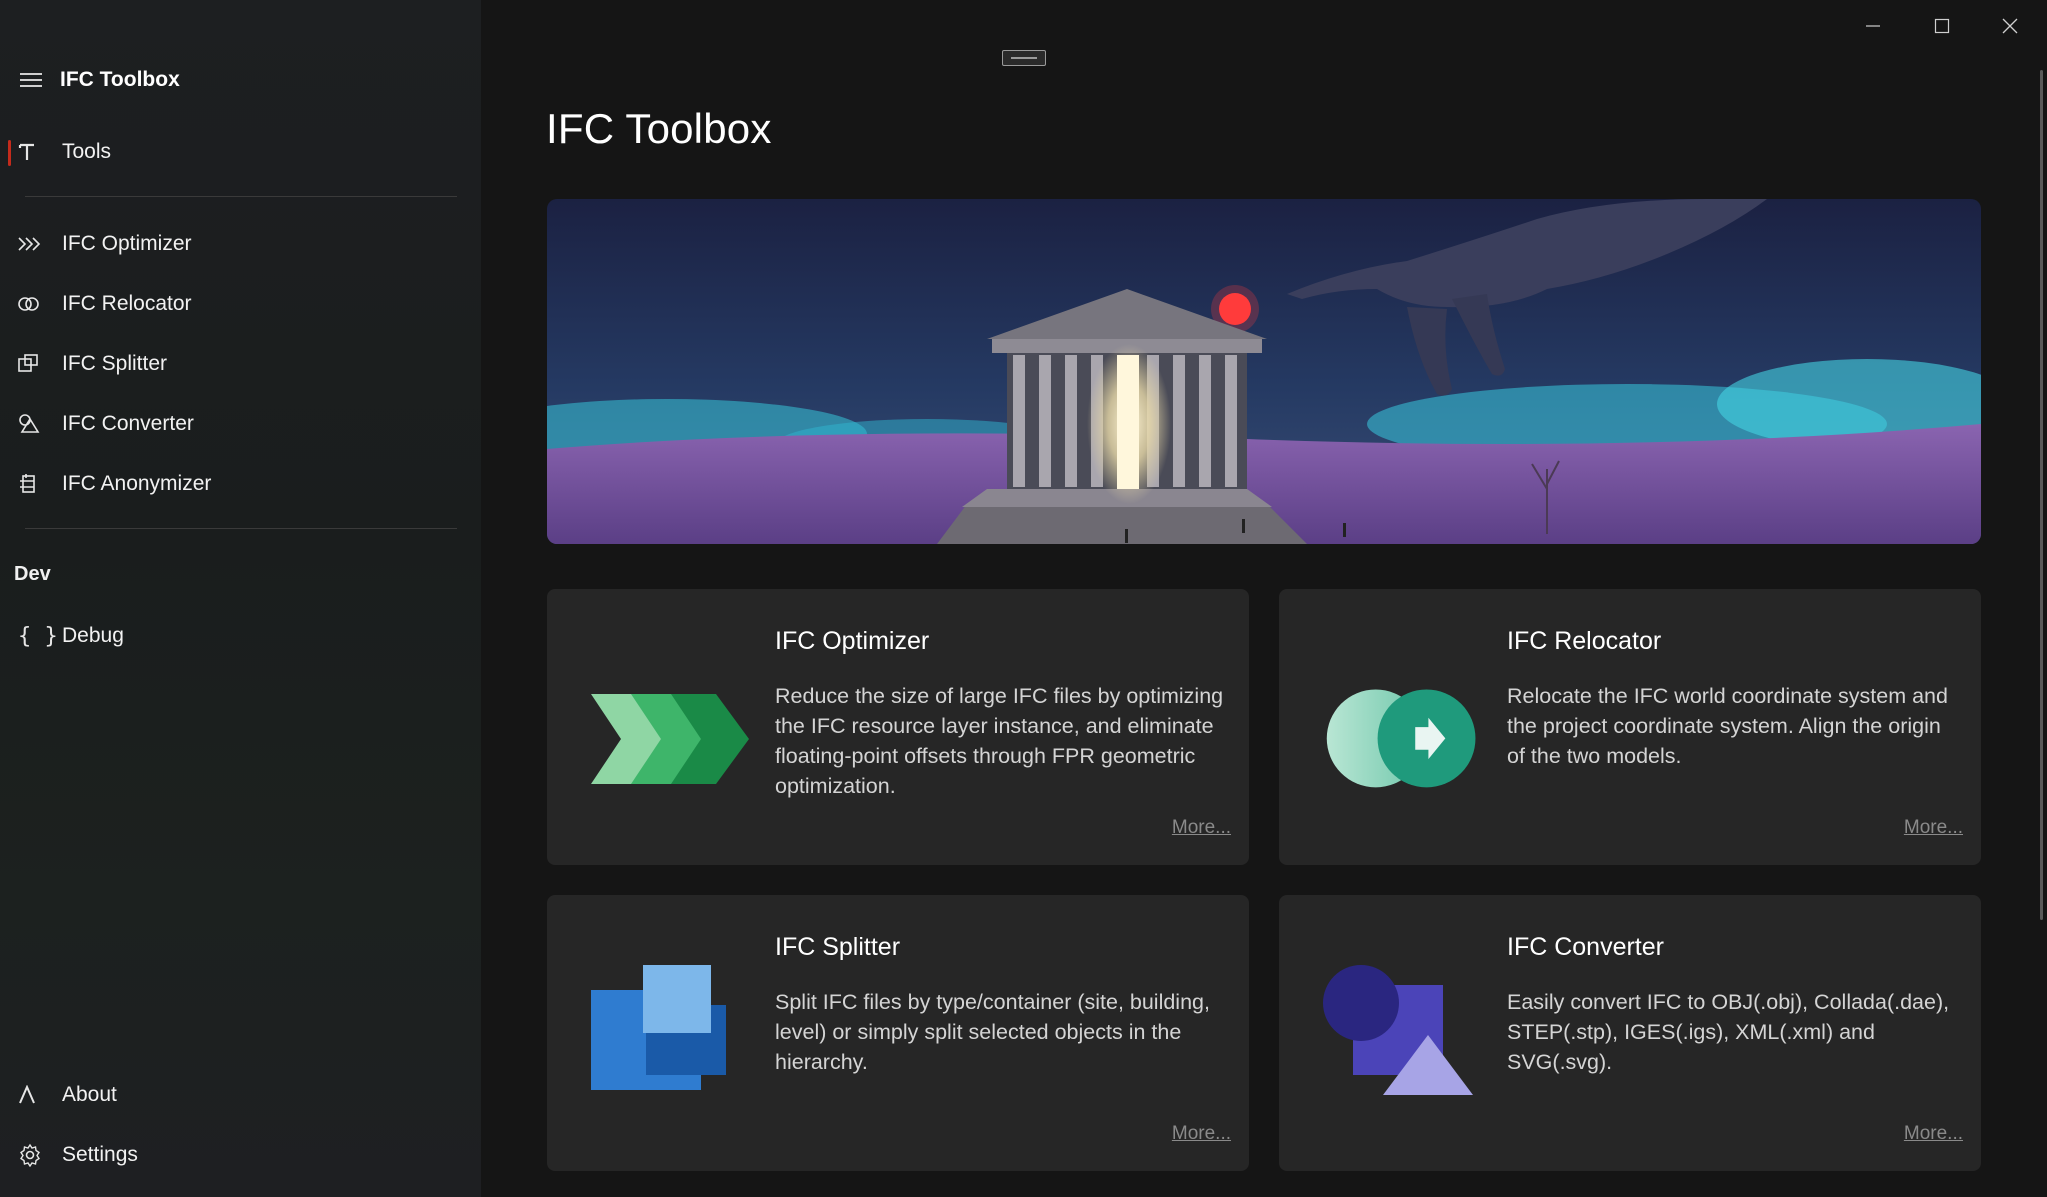  What do you see at coordinates (838, 947) in the screenshot?
I see `card-title: IFC Splitter` at bounding box center [838, 947].